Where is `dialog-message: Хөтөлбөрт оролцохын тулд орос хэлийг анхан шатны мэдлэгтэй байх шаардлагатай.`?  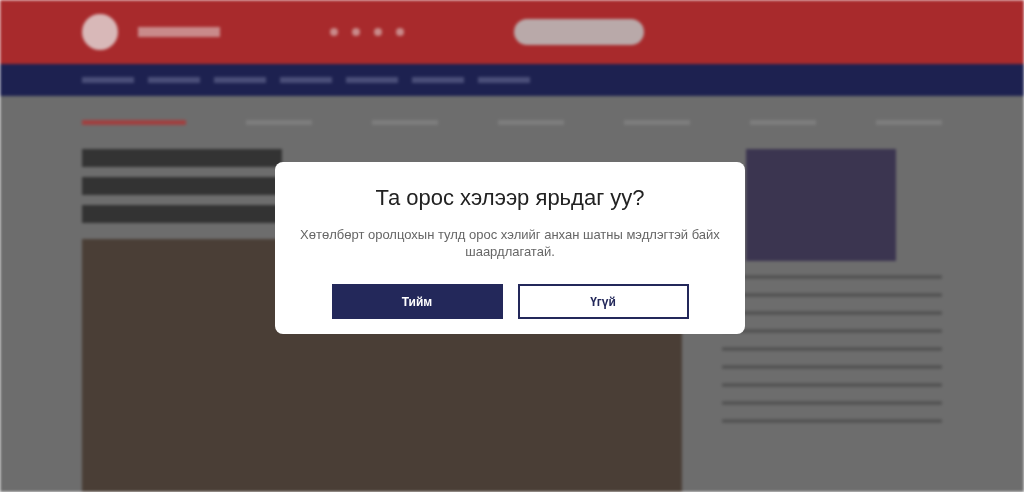
dialog-message: Хөтөлбөрт оролцохын тулд орос хэлийг анхан шатны мэдлэгтэй байх шаардлагатай. is located at coordinates (510, 243).